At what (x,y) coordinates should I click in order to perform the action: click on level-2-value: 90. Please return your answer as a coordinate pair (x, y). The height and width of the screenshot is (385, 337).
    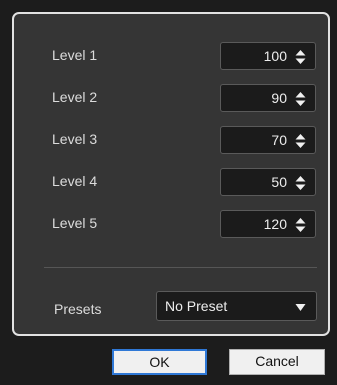
    Looking at the image, I should click on (279, 98).